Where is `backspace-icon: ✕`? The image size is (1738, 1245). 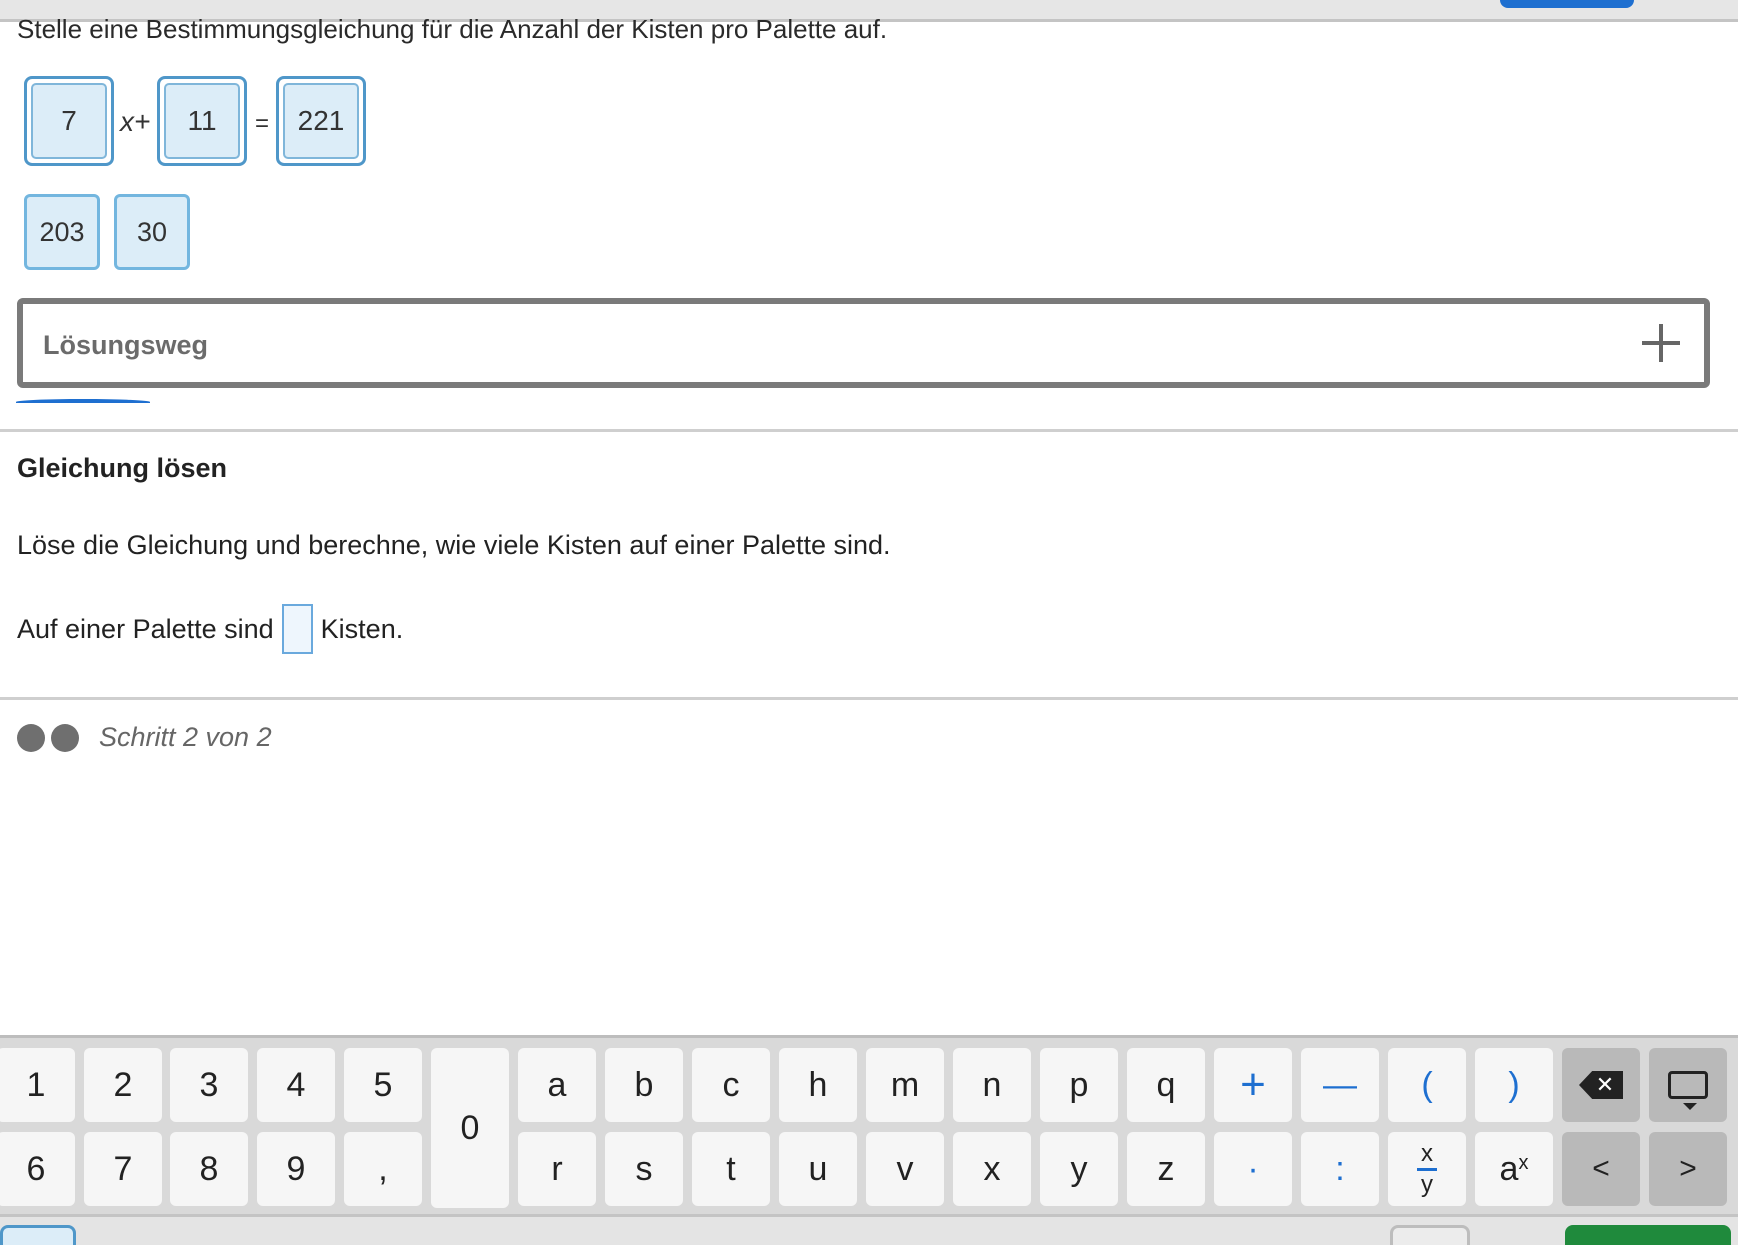 backspace-icon: ✕ is located at coordinates (1601, 1085).